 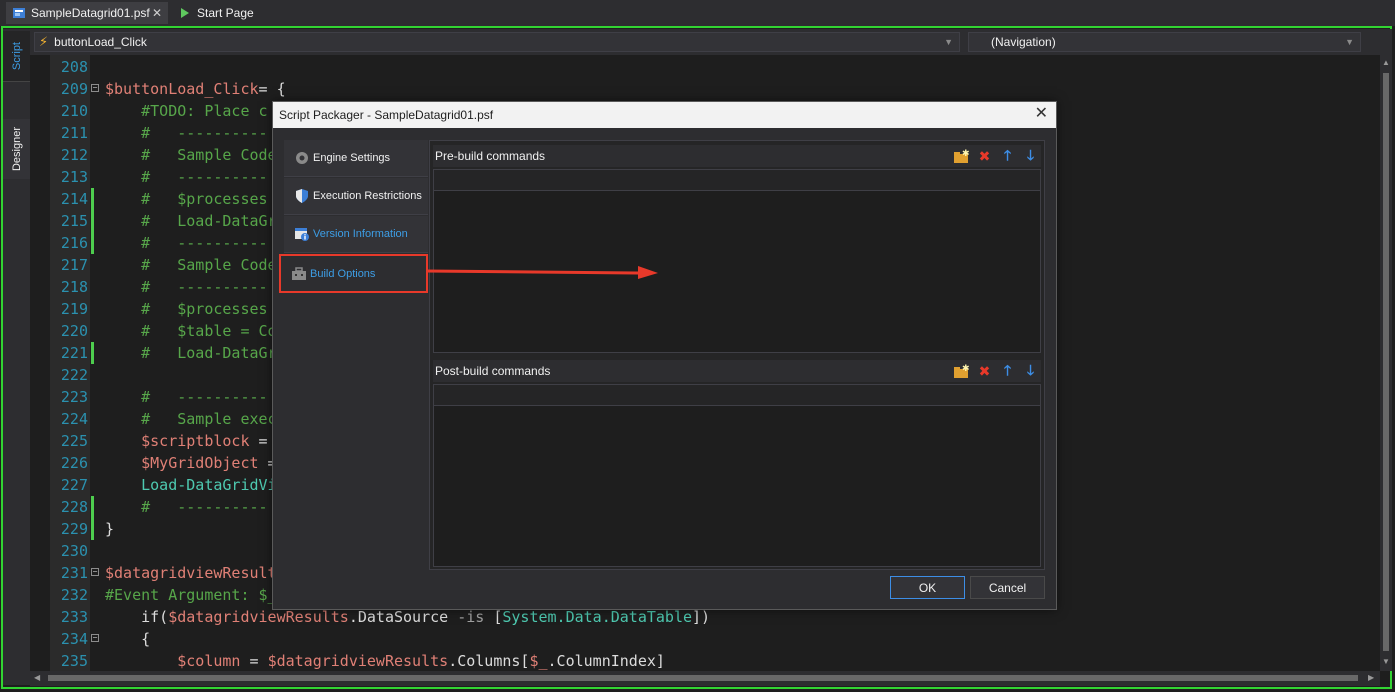 I want to click on code-text: # $table = Co, so click(x=190, y=331).